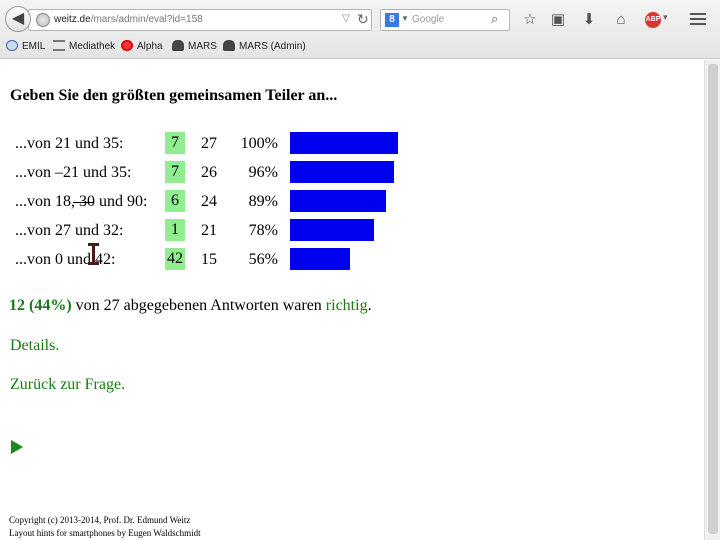 The width and height of the screenshot is (720, 540). I want to click on globe-icon, so click(12, 45).